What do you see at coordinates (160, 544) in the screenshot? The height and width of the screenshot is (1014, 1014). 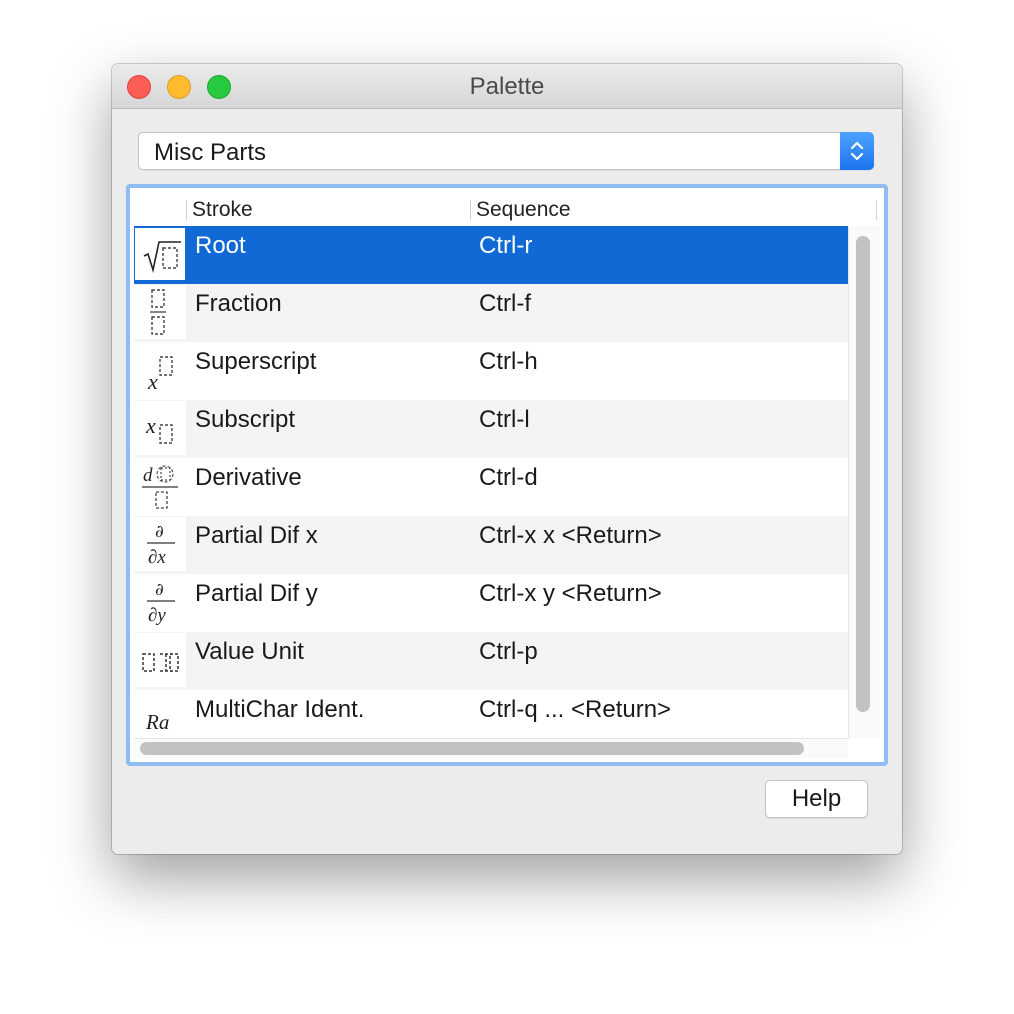 I see `partial-dif-x-icon: ∂ ∂x` at bounding box center [160, 544].